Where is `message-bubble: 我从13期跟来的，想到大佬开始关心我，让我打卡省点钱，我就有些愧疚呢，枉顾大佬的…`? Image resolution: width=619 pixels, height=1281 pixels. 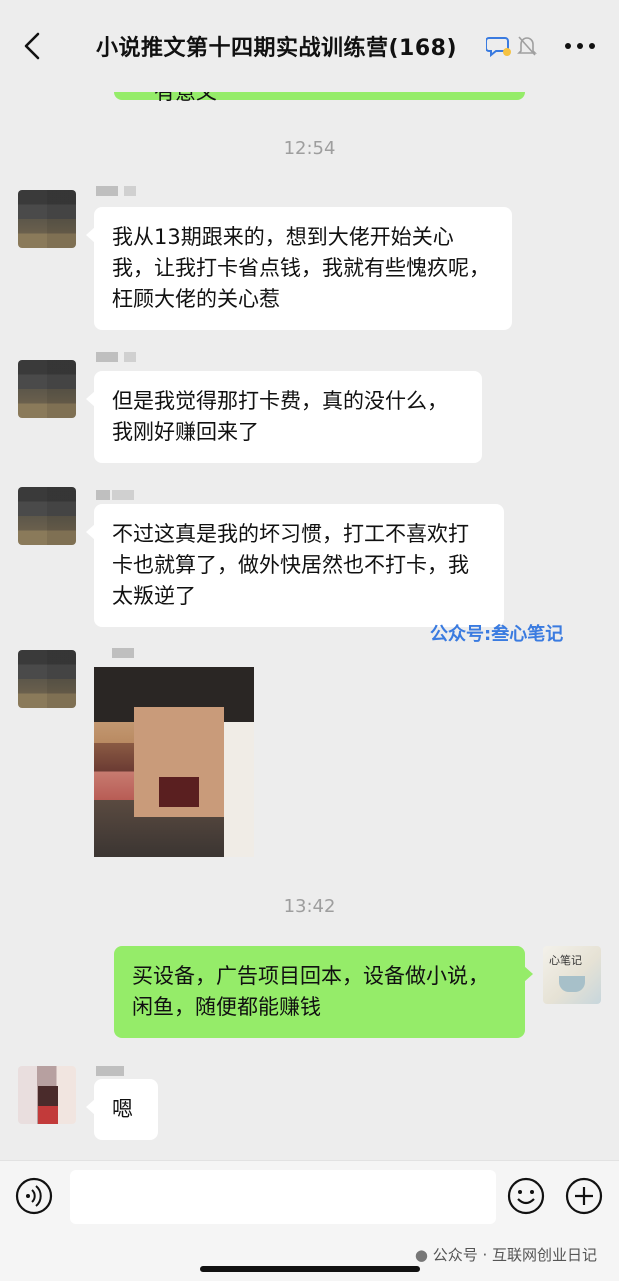
message-bubble: 我从13期跟来的，想到大佬开始关心我，让我打卡省点钱，我就有些愧疚呢，枉顾大佬的… is located at coordinates (299, 268).